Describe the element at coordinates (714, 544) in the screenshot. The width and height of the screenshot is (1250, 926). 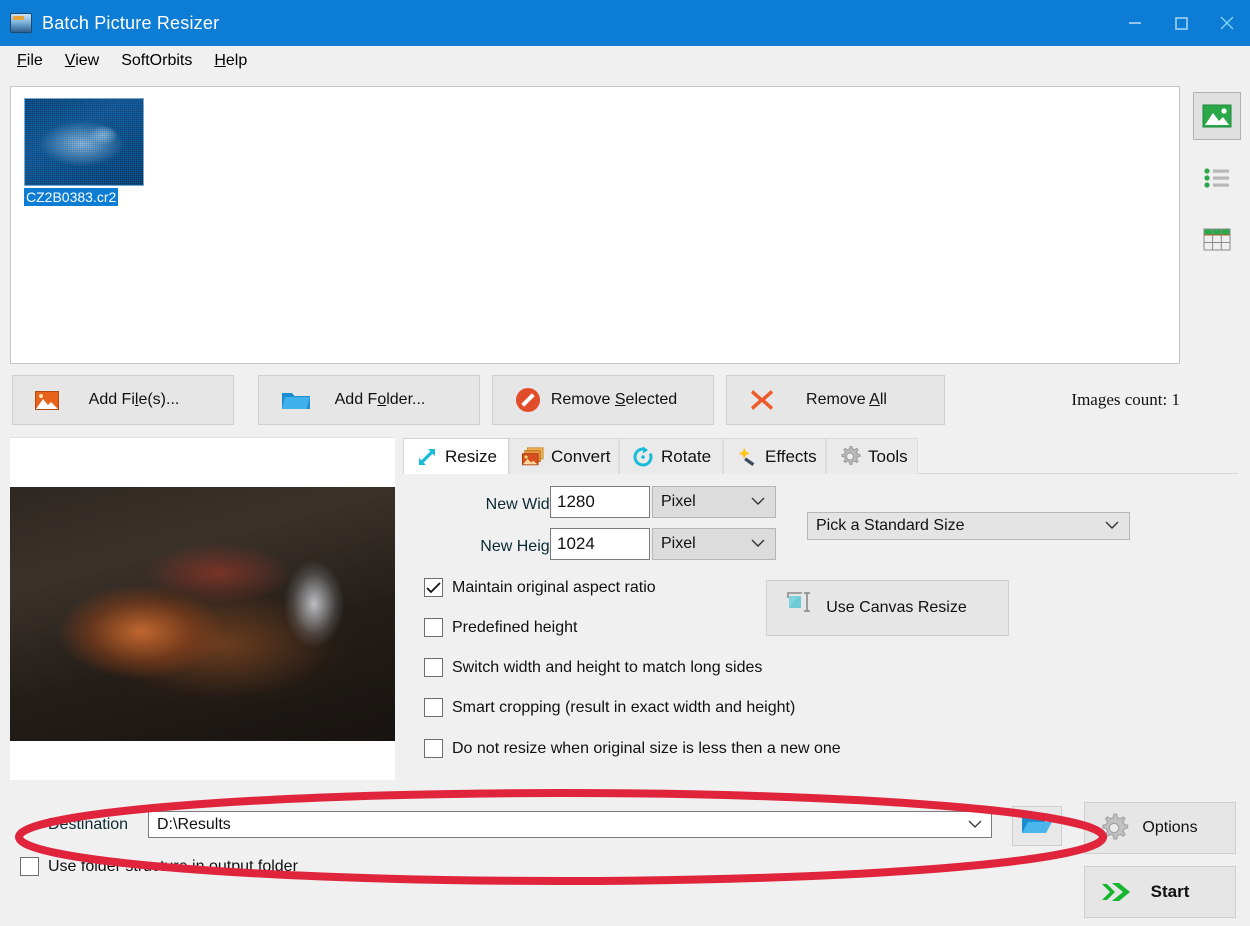
I see `new-height-unit-select: Pixel` at that location.